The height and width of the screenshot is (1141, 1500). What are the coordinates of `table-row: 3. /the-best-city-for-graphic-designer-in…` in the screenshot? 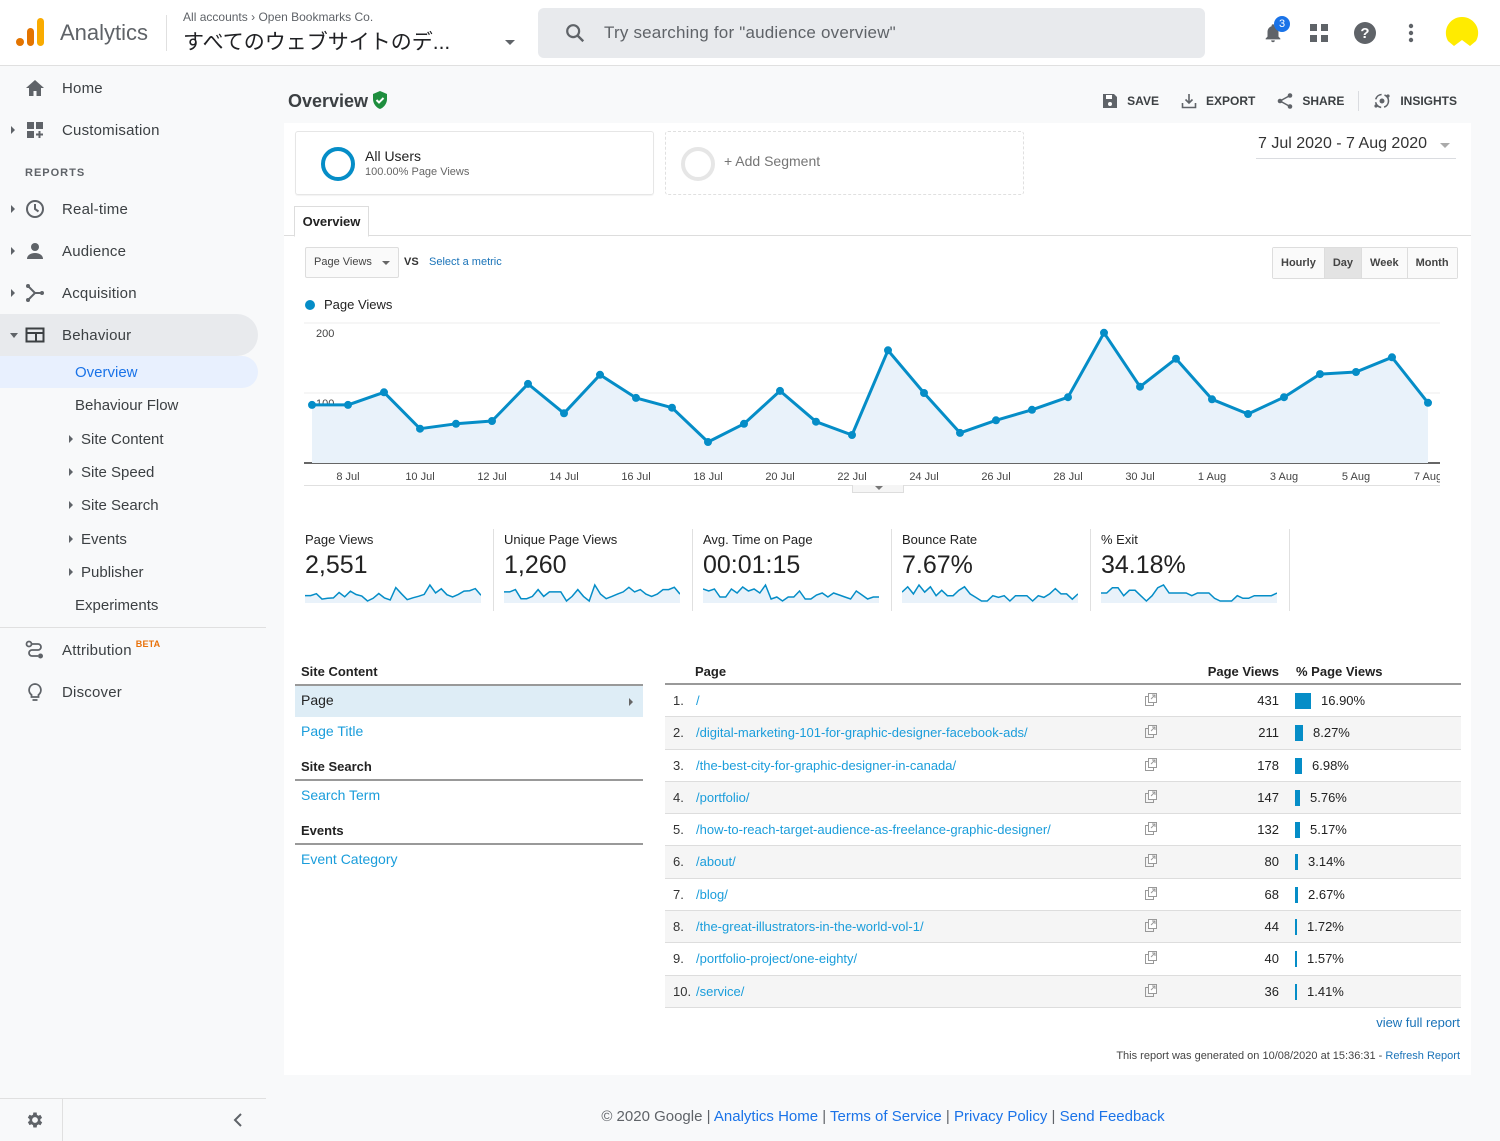 It's located at (1063, 766).